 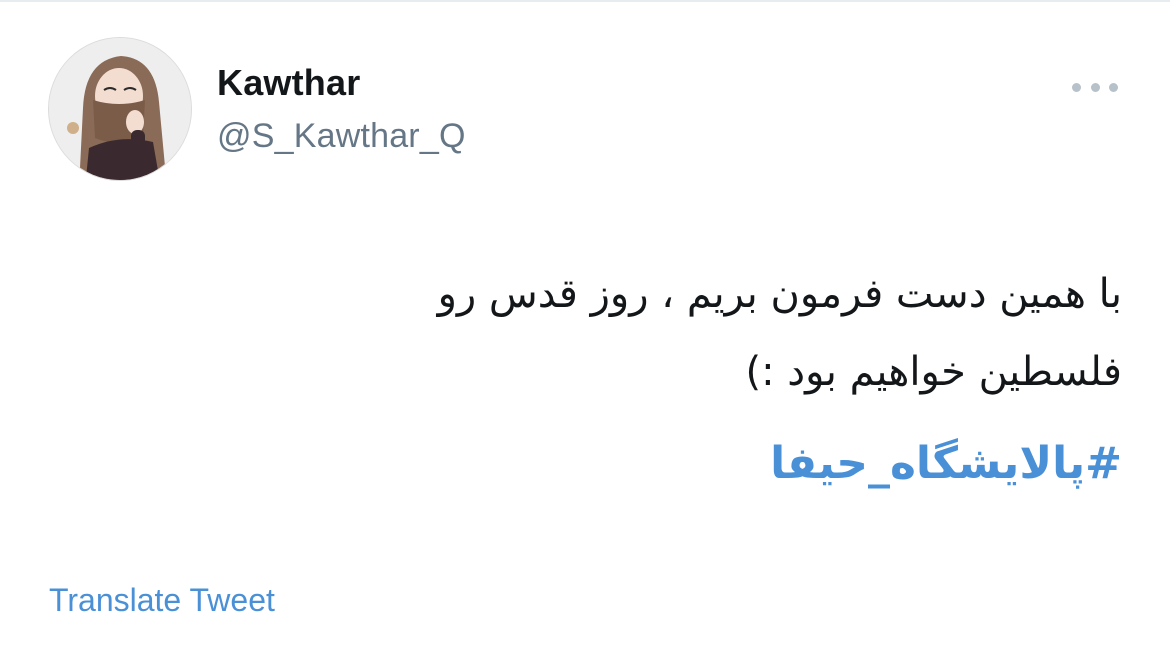 I want to click on more-horizontal-icon, so click(x=1076, y=87).